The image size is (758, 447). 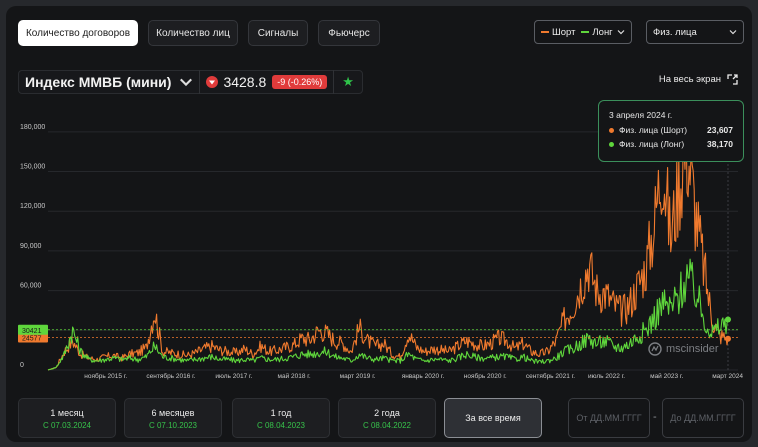 What do you see at coordinates (212, 82) in the screenshot?
I see `down-arrow-icon` at bounding box center [212, 82].